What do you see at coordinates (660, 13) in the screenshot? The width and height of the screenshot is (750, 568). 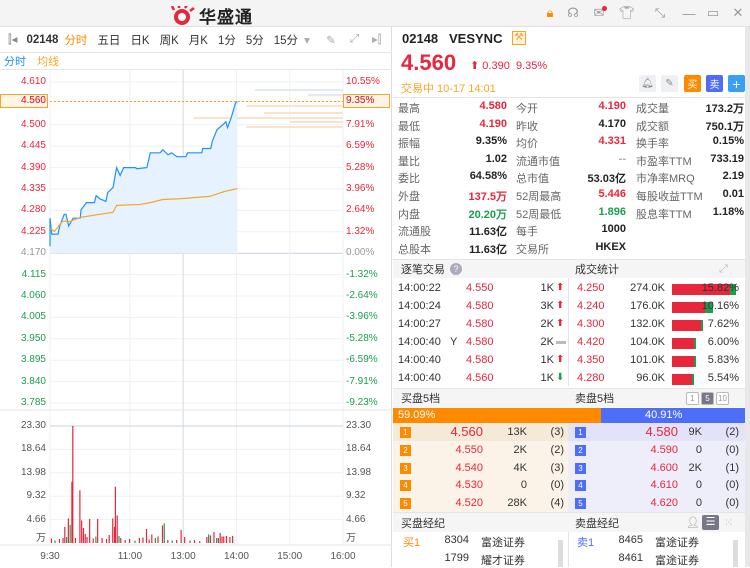 I see `shrink-icon: ⤡` at bounding box center [660, 13].